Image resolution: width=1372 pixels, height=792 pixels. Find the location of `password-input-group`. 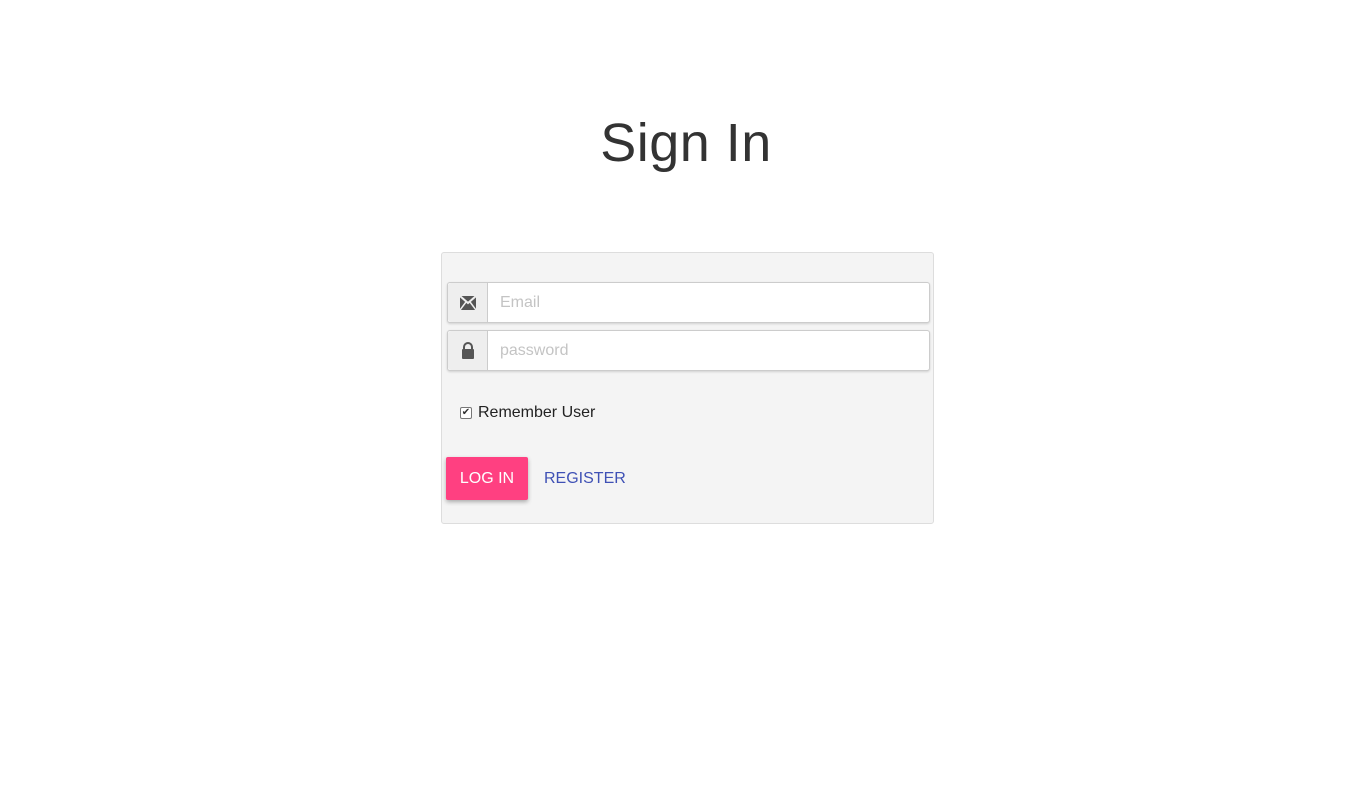

password-input-group is located at coordinates (688, 350).